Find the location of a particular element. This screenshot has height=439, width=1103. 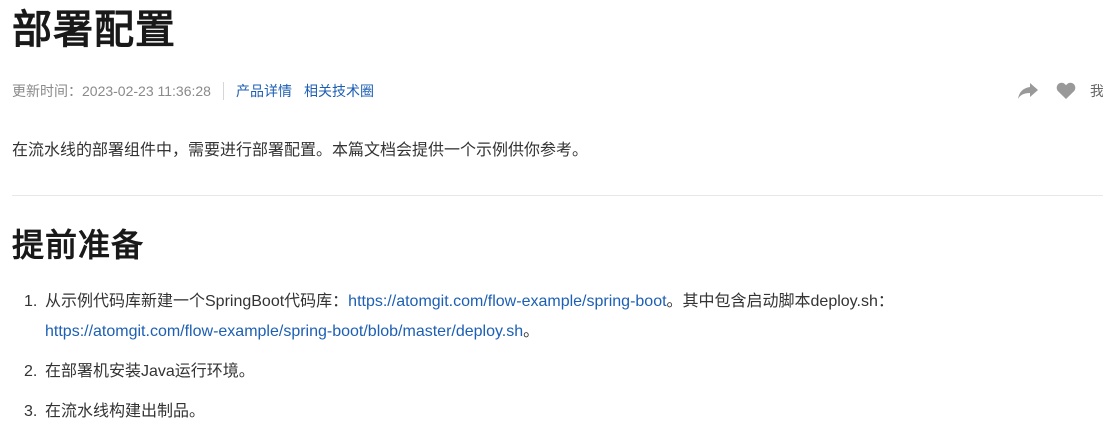

heart-icon is located at coordinates (1066, 91).